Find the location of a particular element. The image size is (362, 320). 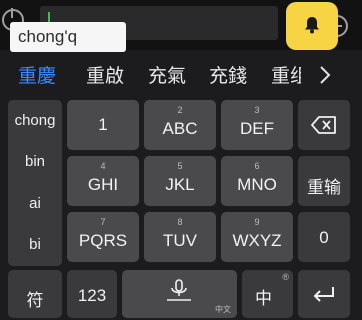

num123-button: 123 is located at coordinates (92, 294).